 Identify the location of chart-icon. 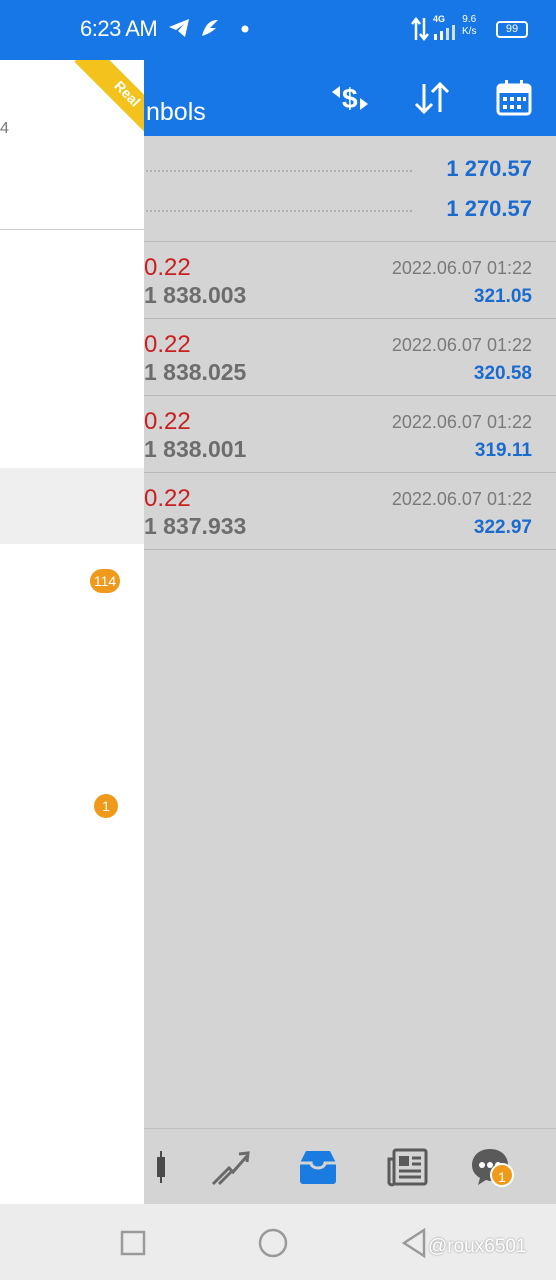
(230, 1168).